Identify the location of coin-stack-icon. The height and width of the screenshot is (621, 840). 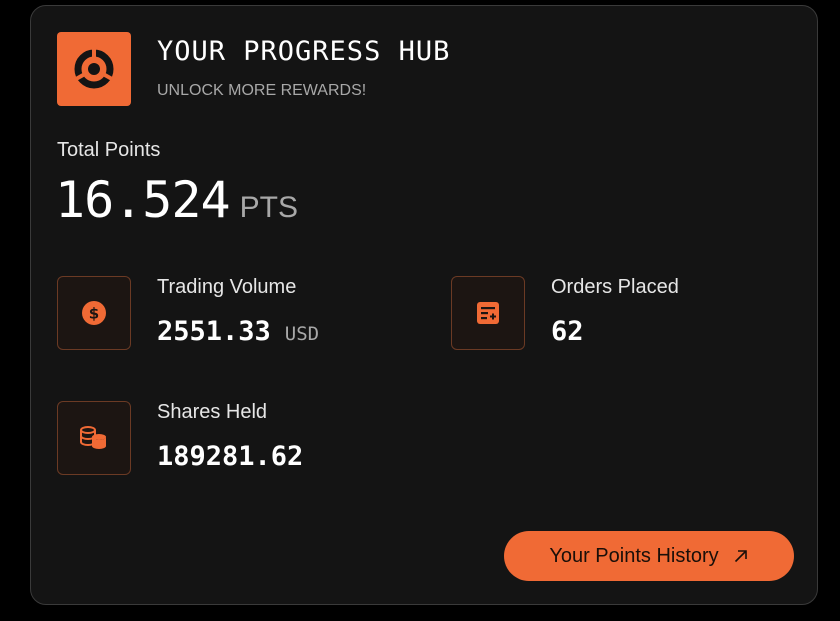
(94, 438).